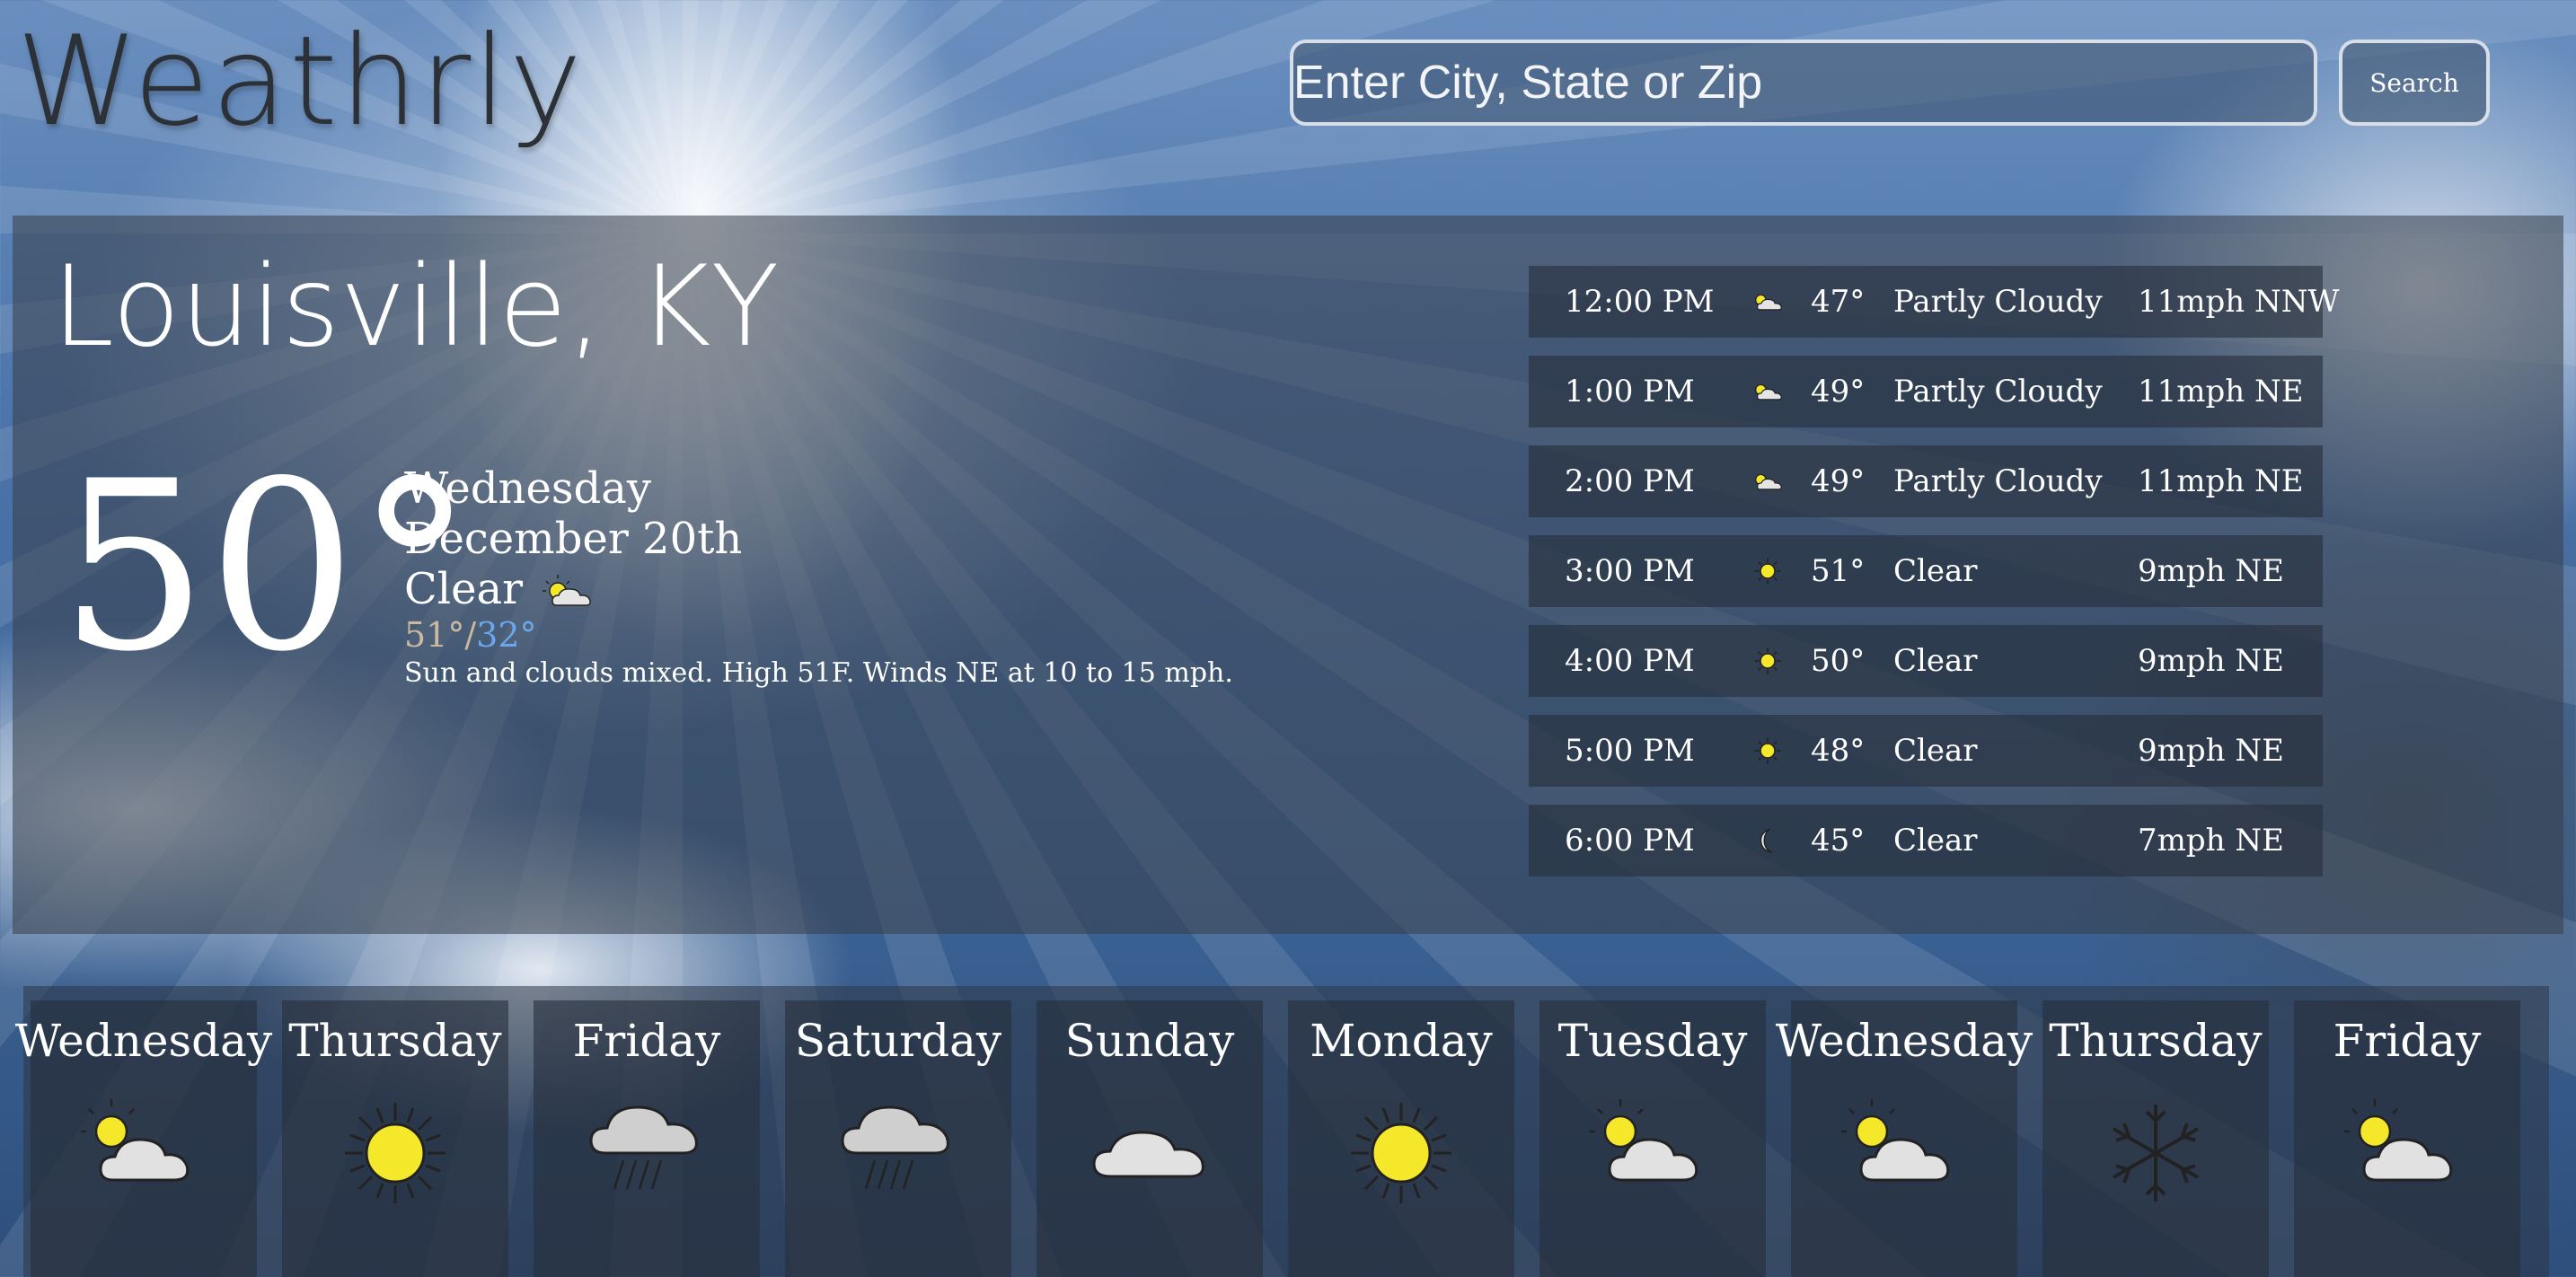 The image size is (2576, 1277). I want to click on hour-time: 1:00 PM, so click(1630, 392).